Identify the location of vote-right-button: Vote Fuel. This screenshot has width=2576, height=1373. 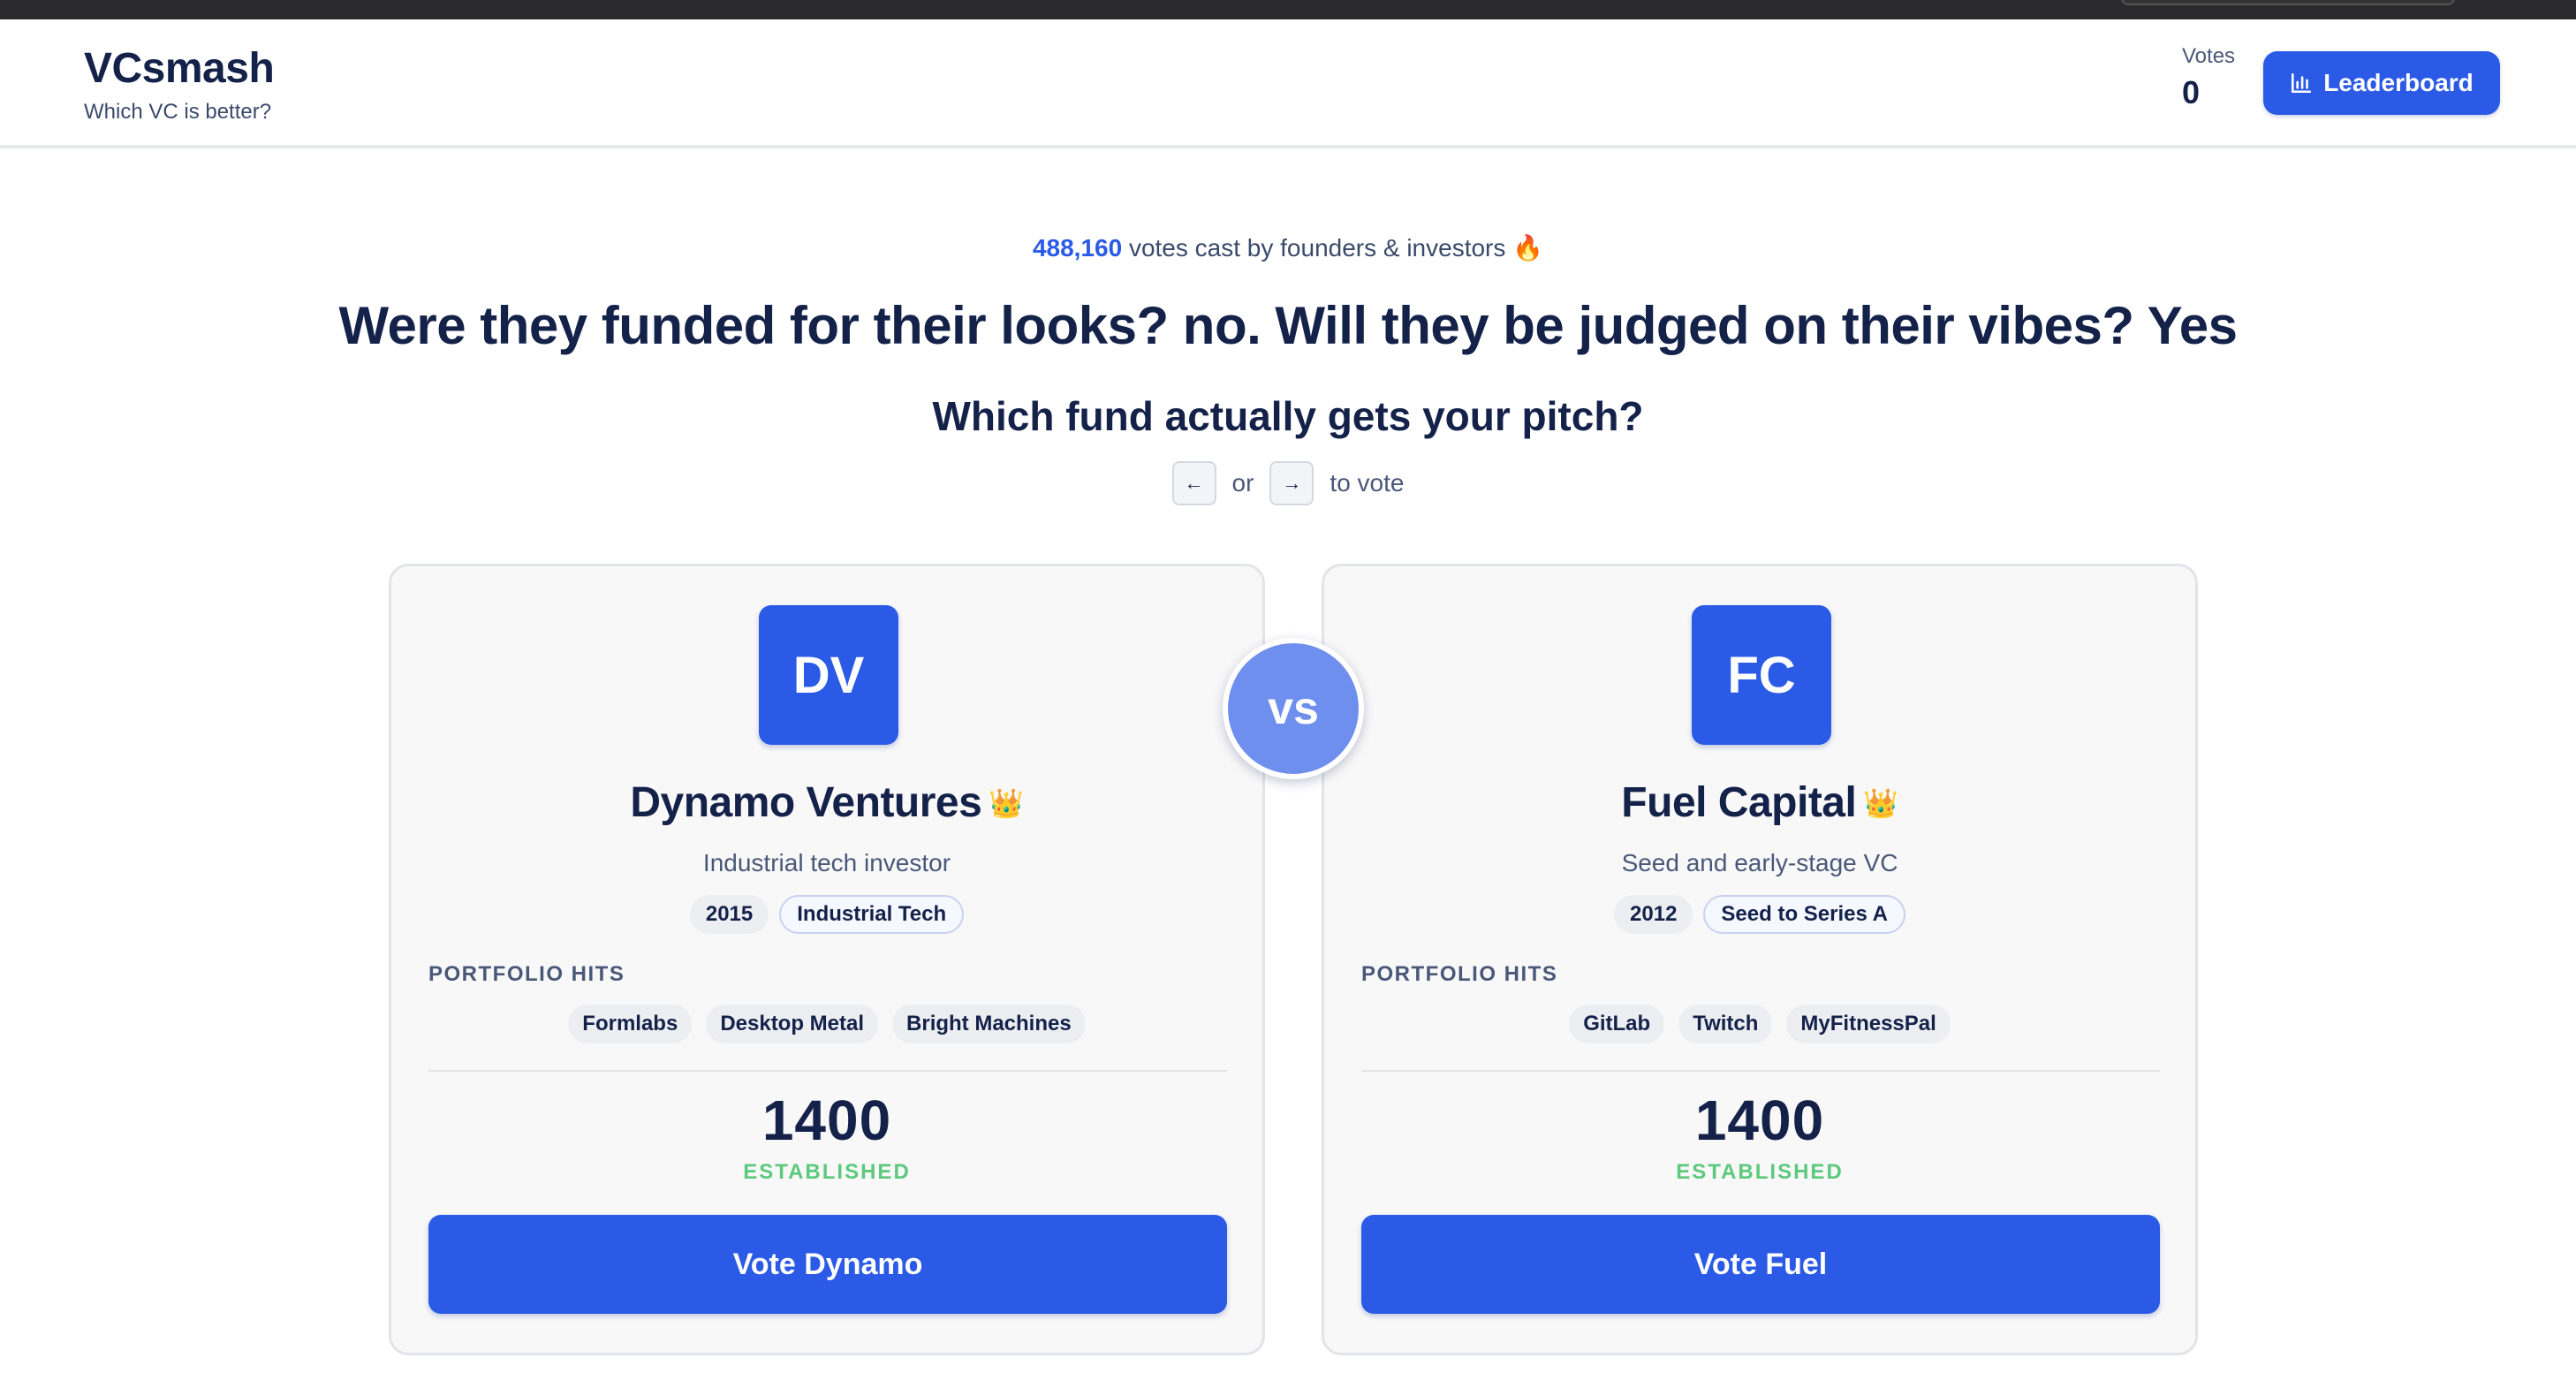
(1761, 1265).